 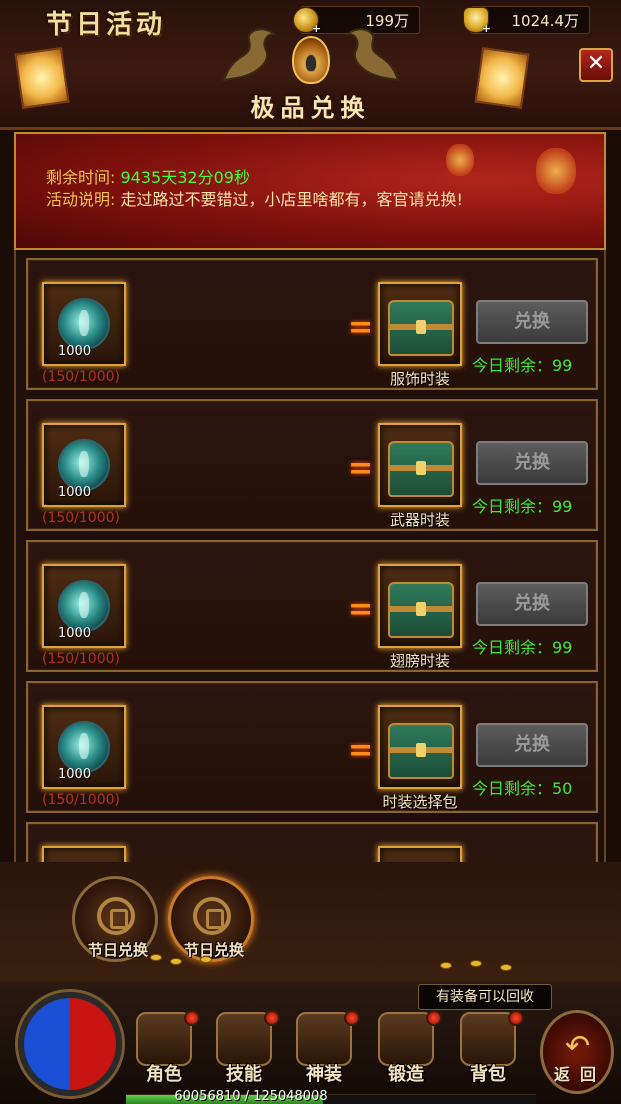 What do you see at coordinates (522, 788) in the screenshot?
I see `daily-remaining: 今日剩余：50` at bounding box center [522, 788].